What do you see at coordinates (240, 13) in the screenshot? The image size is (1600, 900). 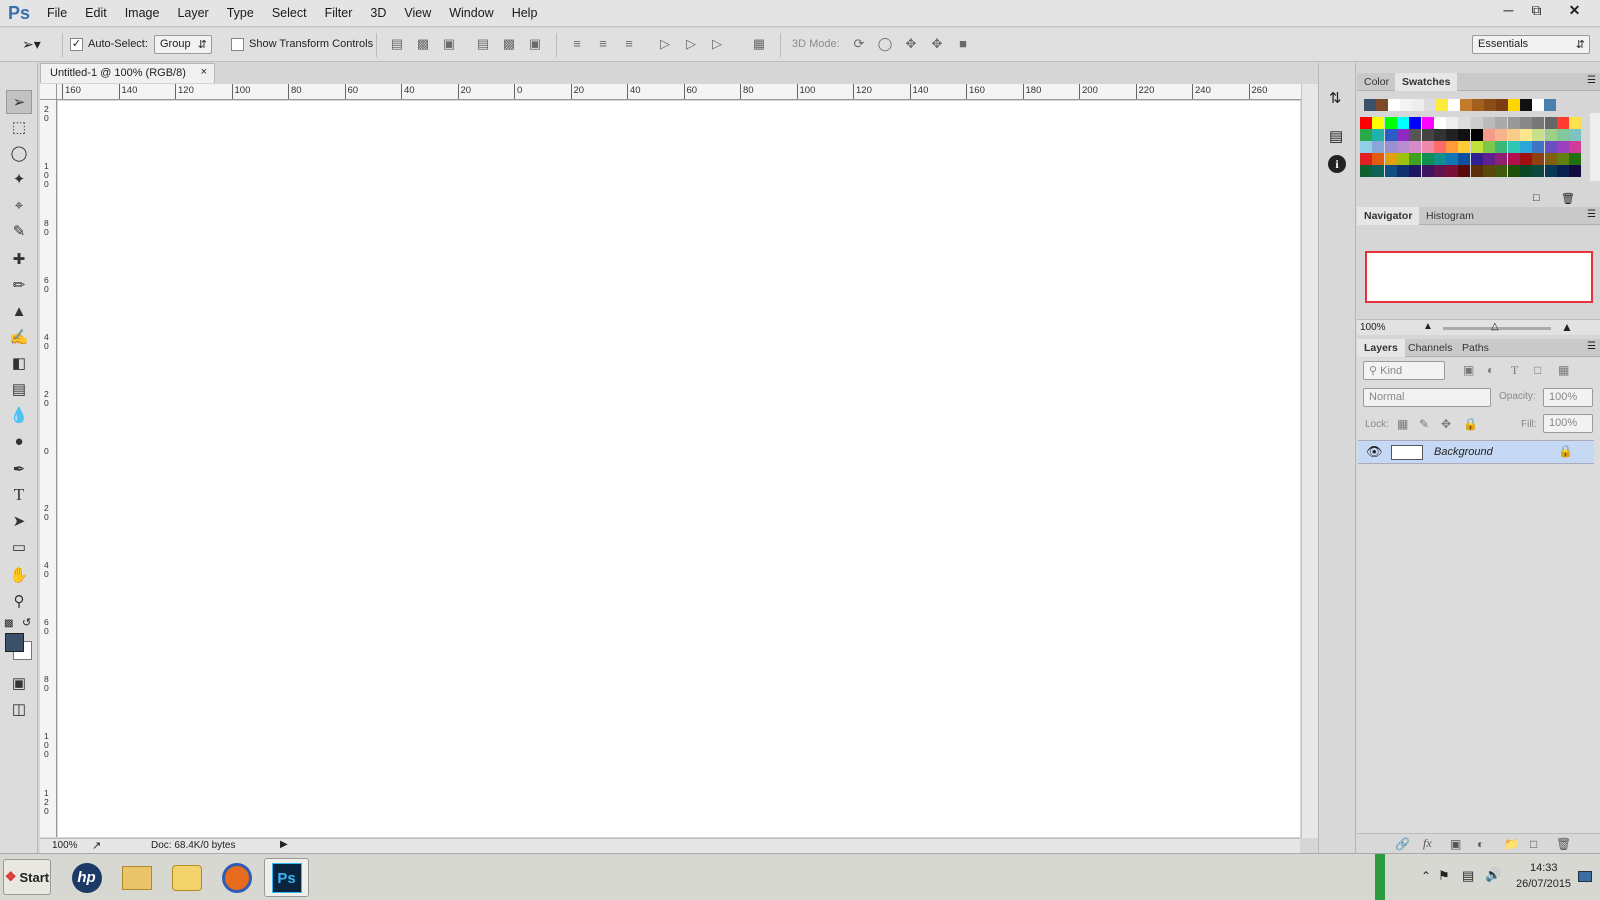 I see `menu-type: Type` at bounding box center [240, 13].